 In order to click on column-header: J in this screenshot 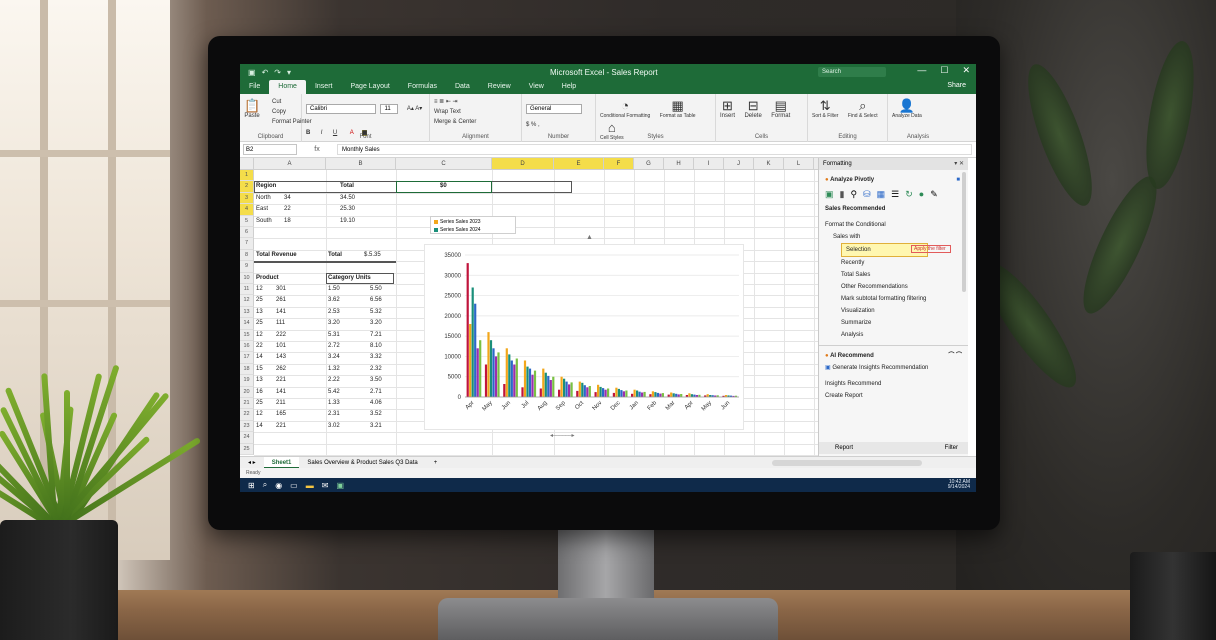, I will do `click(739, 164)`.